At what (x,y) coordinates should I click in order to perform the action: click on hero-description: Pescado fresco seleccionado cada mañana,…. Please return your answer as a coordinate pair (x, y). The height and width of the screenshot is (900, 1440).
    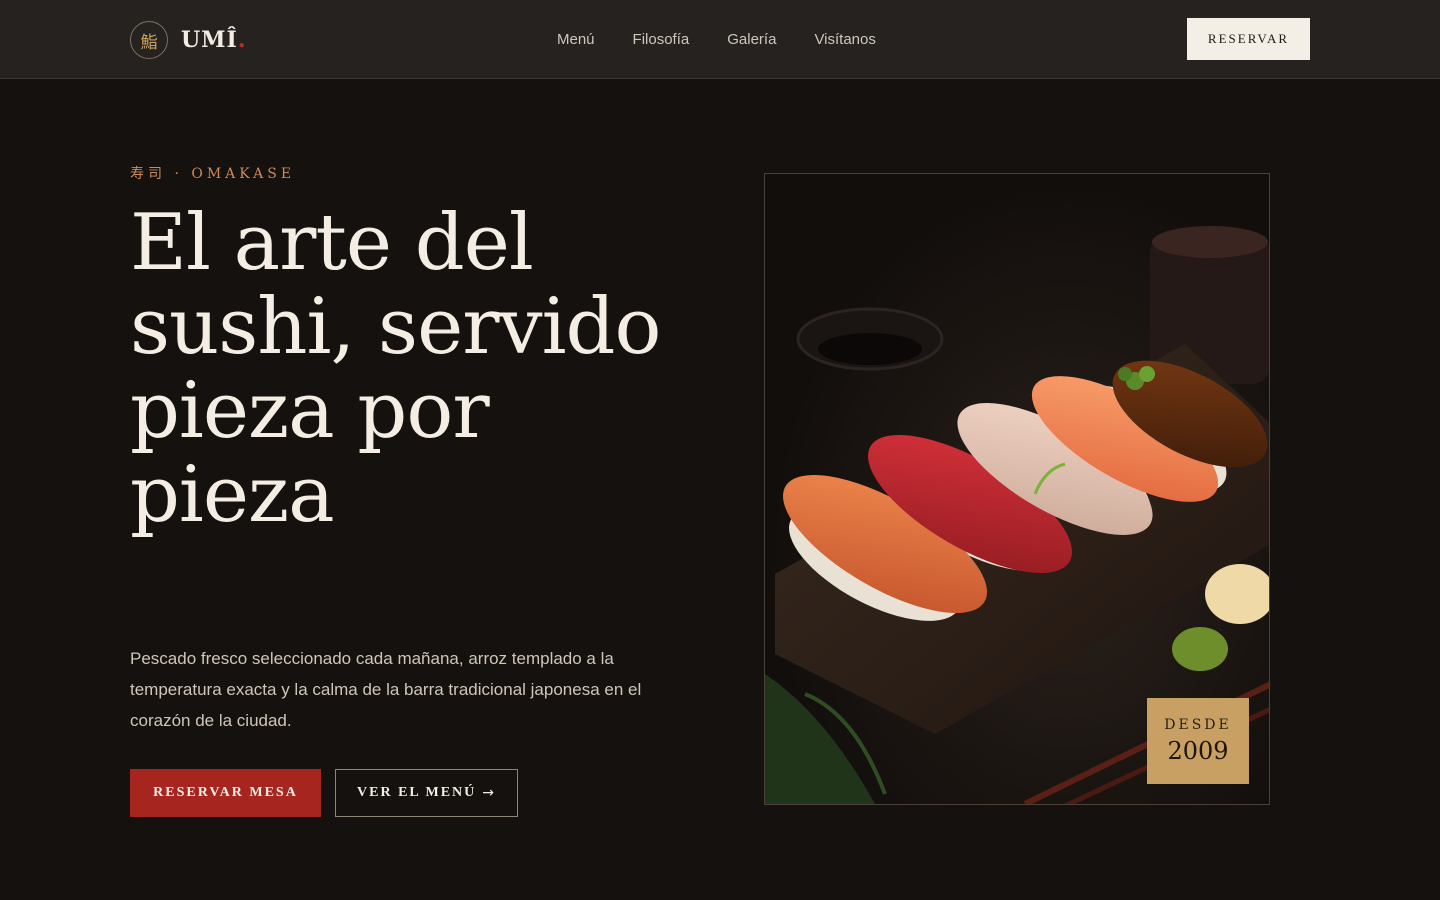
    Looking at the image, I should click on (386, 689).